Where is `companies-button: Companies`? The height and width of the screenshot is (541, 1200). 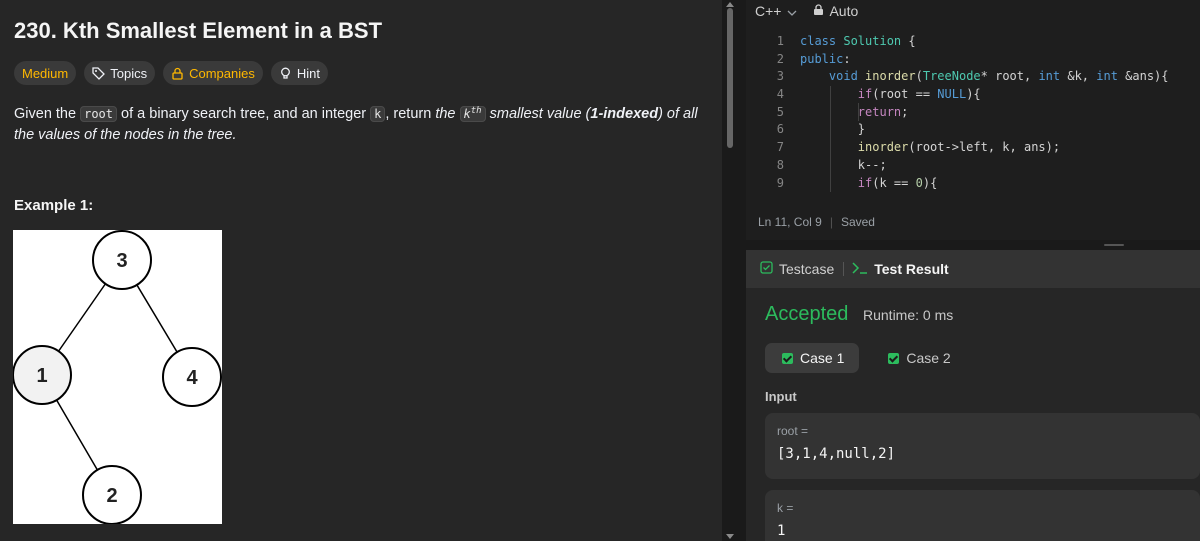
companies-button: Companies is located at coordinates (213, 73).